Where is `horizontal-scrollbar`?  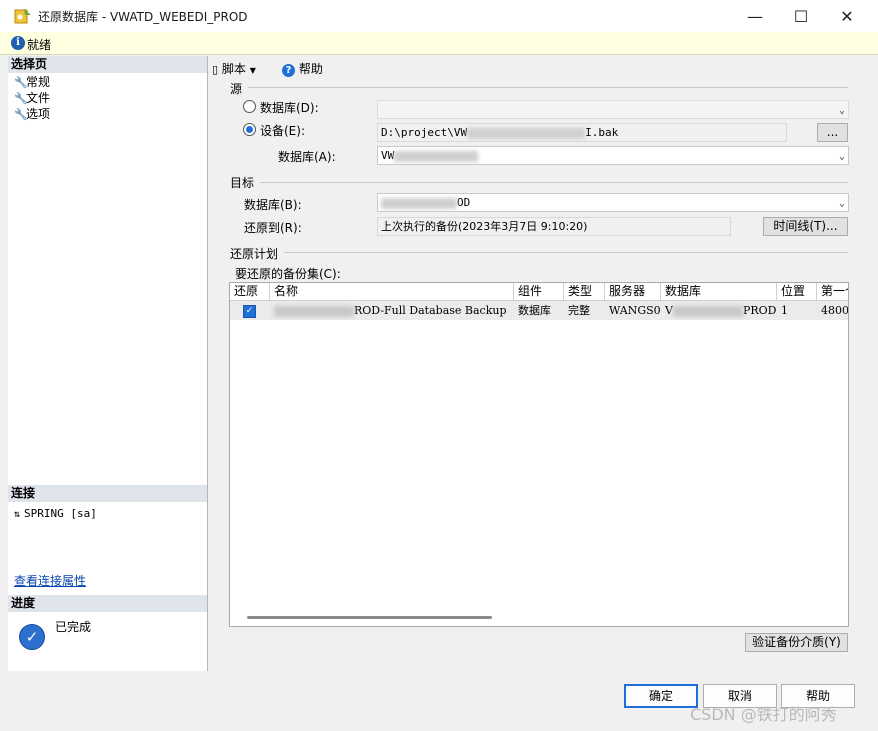
horizontal-scrollbar is located at coordinates (369, 617).